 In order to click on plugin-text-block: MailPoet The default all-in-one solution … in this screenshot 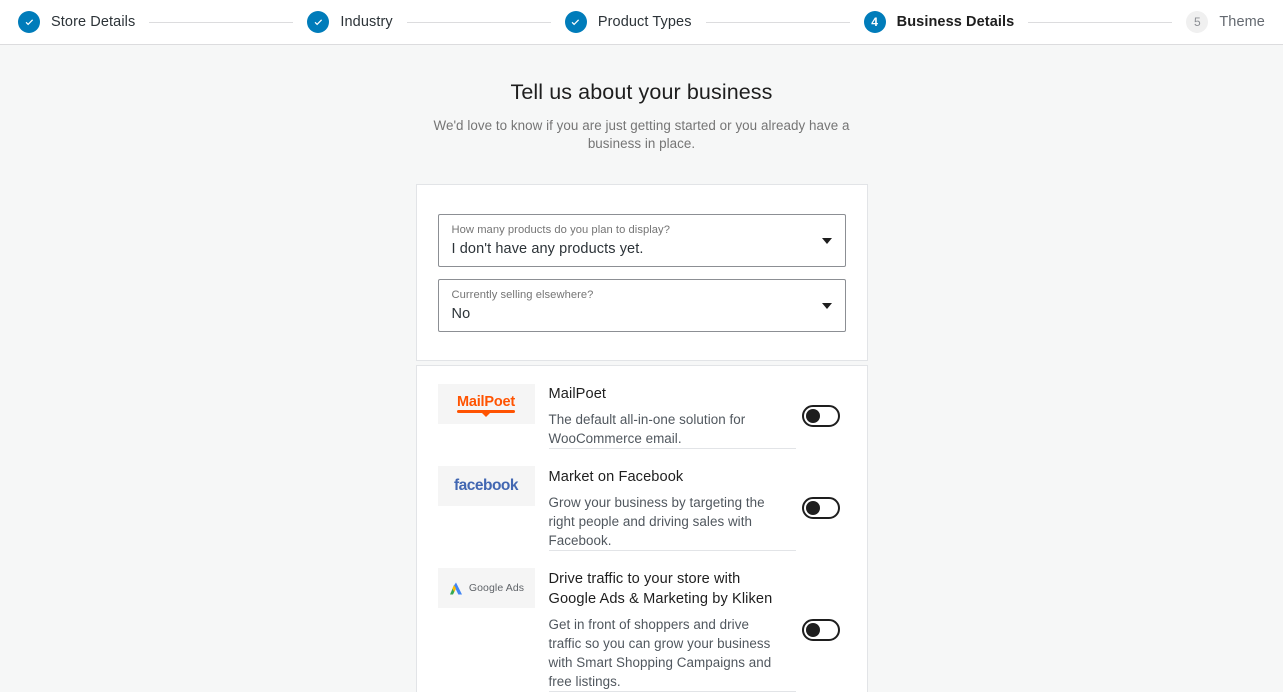, I will do `click(672, 416)`.